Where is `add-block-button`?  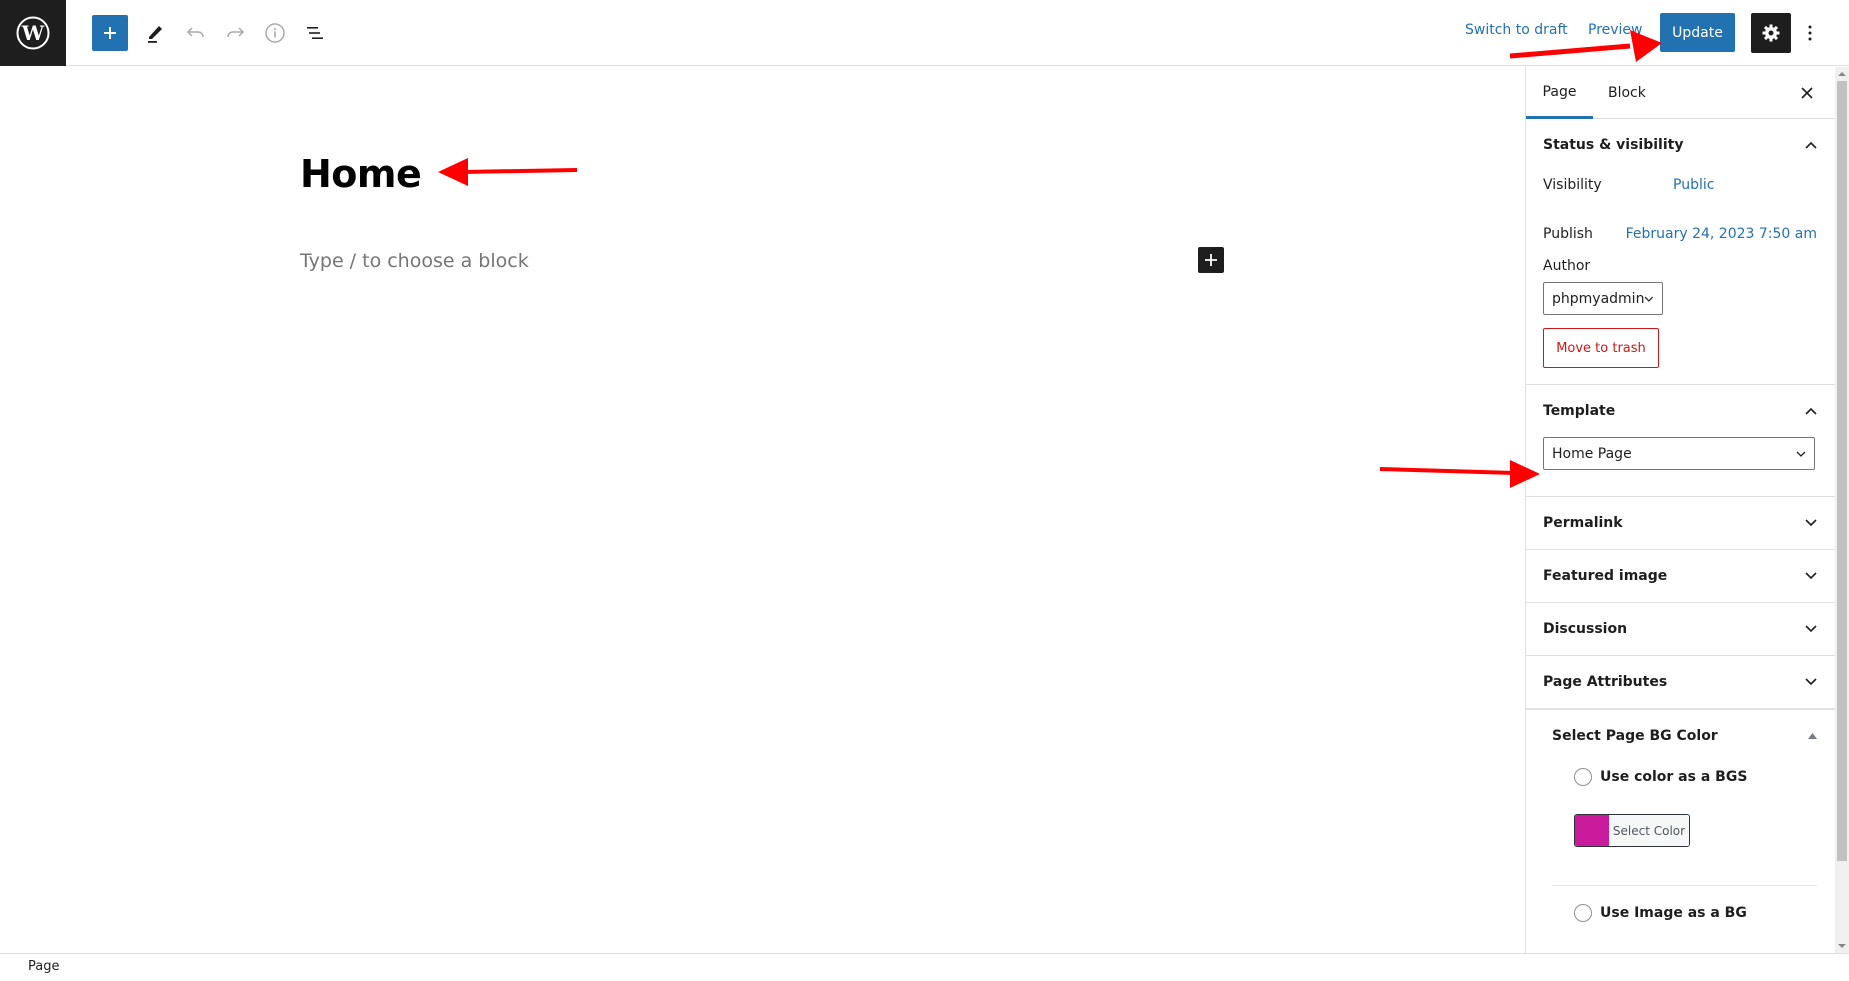
add-block-button is located at coordinates (1211, 260).